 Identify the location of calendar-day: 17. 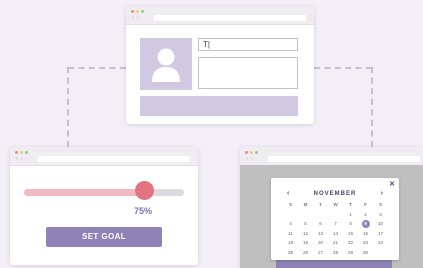
(380, 234).